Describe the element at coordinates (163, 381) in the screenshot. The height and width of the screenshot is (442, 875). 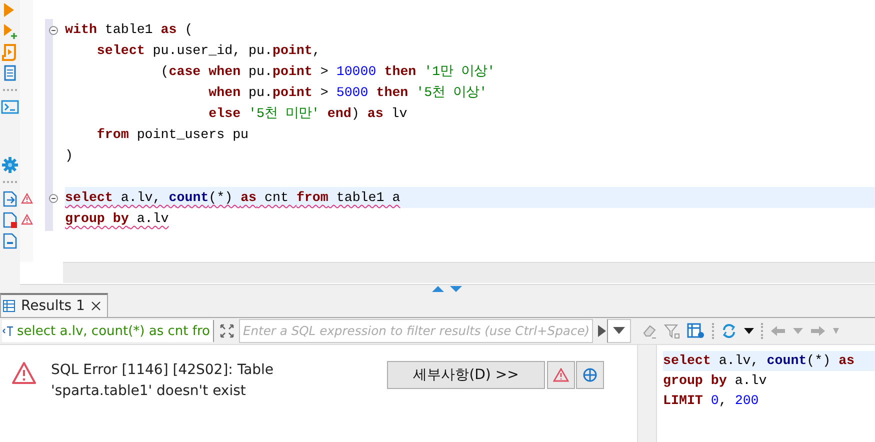
I see `error-message: SQL Error [1146] [42S02]: Table 'sparta.table1' doesn't exist` at that location.